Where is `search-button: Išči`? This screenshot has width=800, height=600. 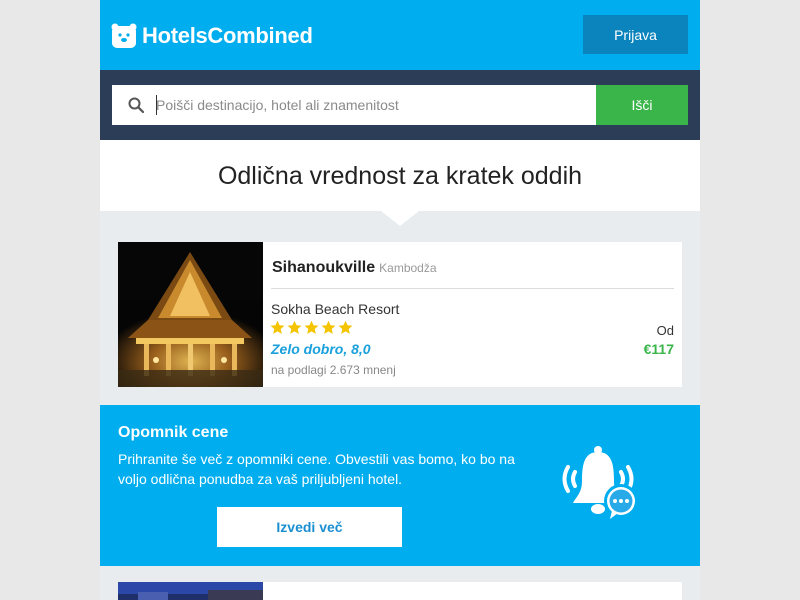 search-button: Išči is located at coordinates (642, 105).